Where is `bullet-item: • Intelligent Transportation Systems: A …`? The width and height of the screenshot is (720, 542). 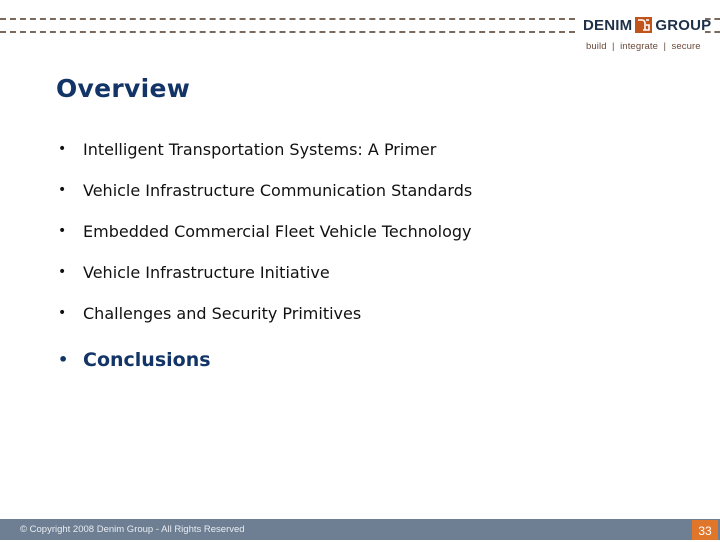 bullet-item: • Intelligent Transportation Systems: A … is located at coordinates (265, 160).